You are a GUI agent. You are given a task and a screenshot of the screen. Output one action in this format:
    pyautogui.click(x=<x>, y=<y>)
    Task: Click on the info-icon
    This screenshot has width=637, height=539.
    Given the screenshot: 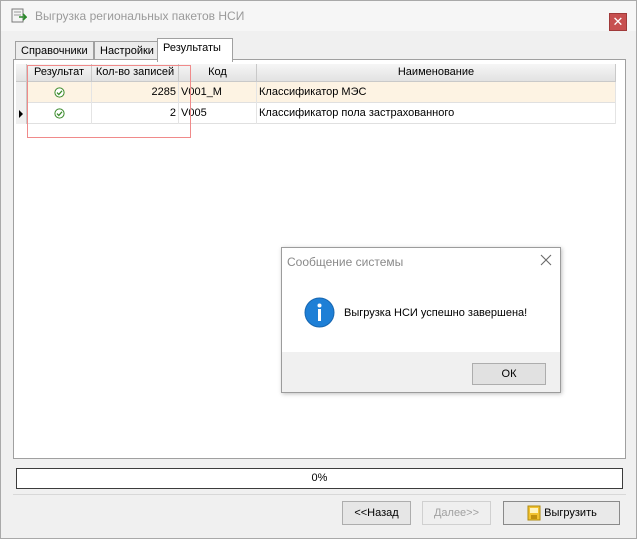 What is the action you would take?
    pyautogui.click(x=319, y=312)
    